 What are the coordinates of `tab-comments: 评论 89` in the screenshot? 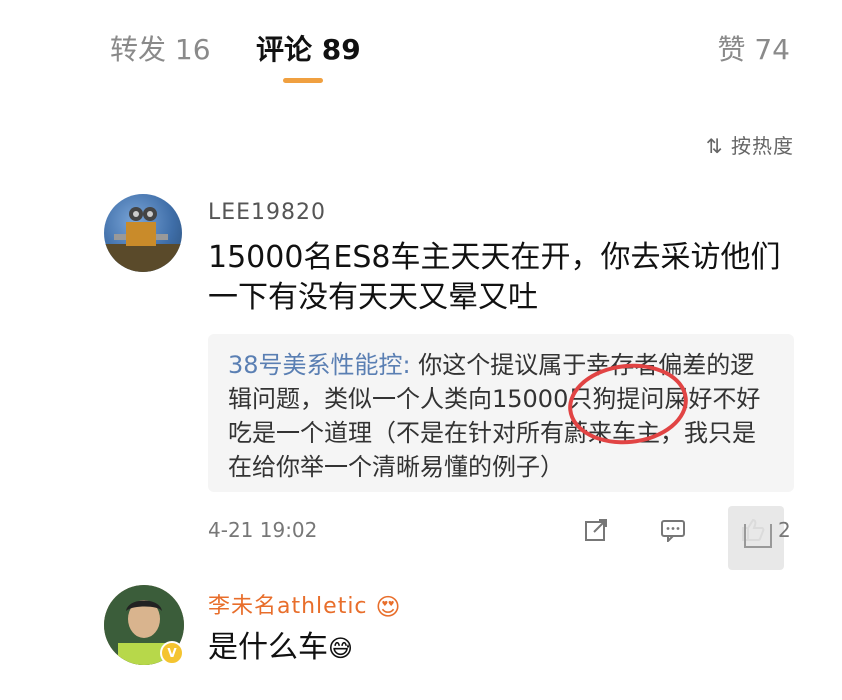 It's located at (308, 48).